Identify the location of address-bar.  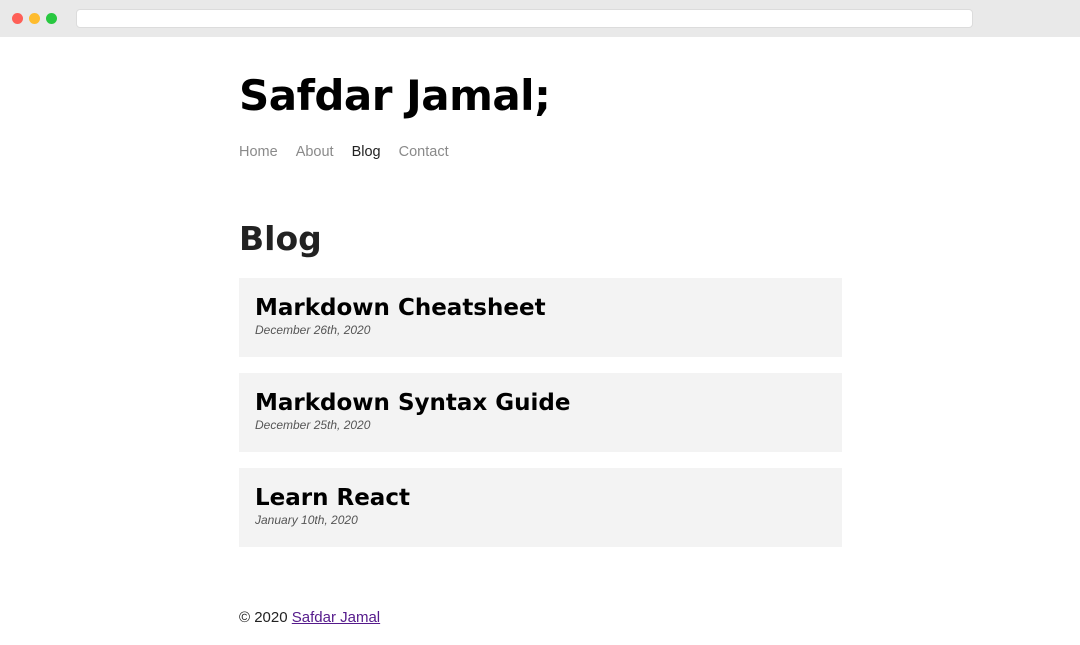
(524, 18).